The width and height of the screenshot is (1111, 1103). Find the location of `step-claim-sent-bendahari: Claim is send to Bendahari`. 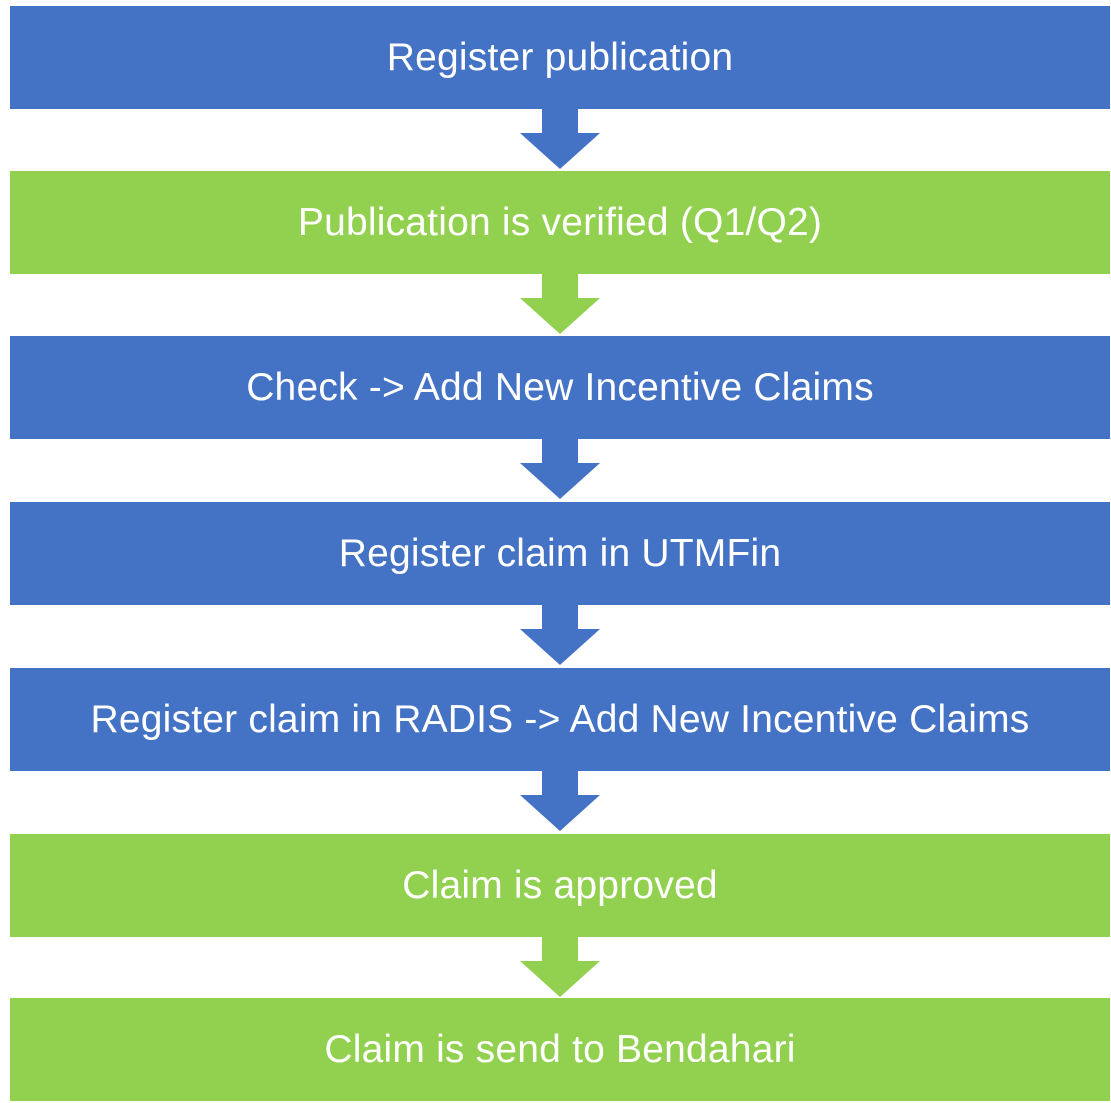

step-claim-sent-bendahari: Claim is send to Bendahari is located at coordinates (560, 1049).